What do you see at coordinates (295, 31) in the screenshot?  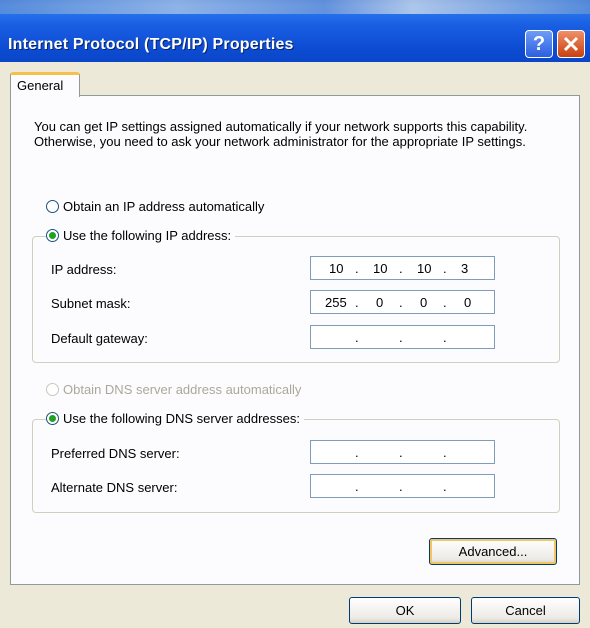 I see `title-bar: Internet Protocol (TCP/IP) Properties ?` at bounding box center [295, 31].